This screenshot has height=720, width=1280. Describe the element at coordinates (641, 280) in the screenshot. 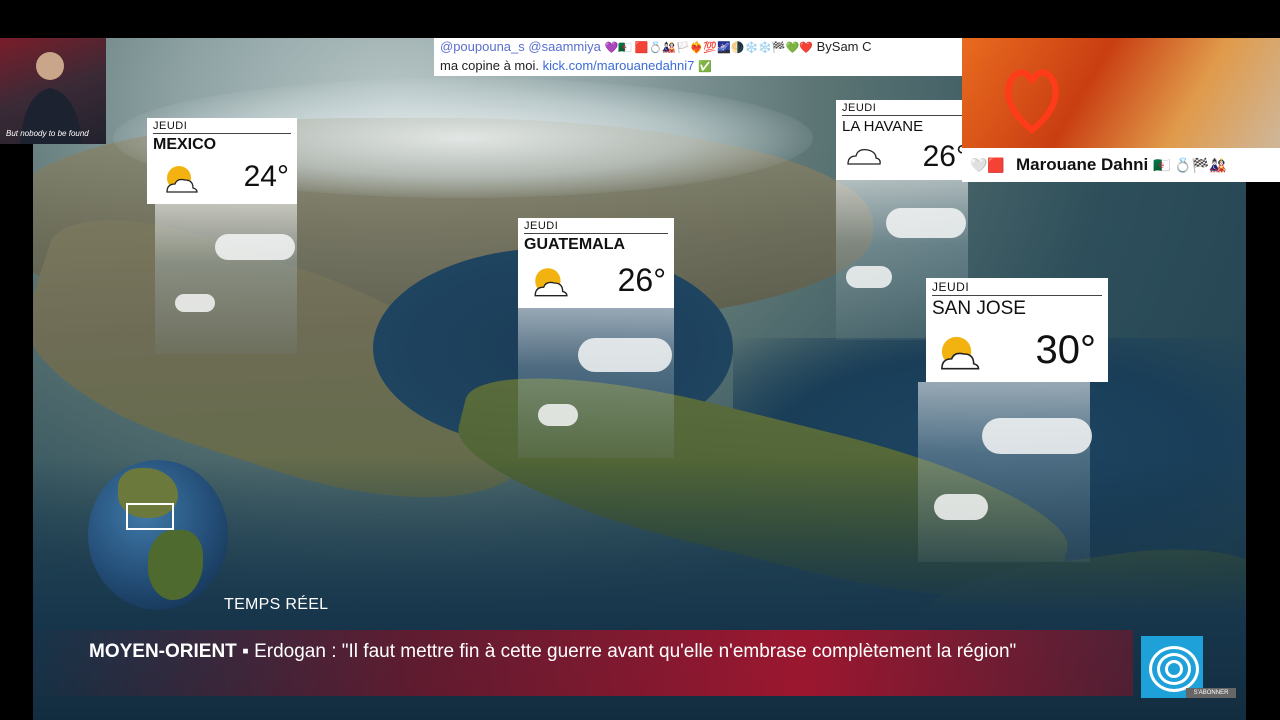

I see `weather-temp: 26°` at that location.